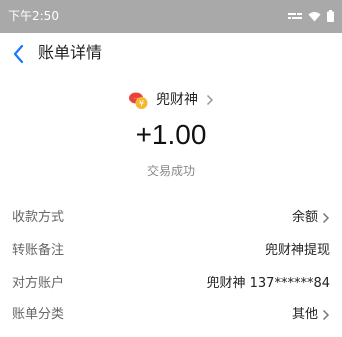  What do you see at coordinates (171, 16) in the screenshot?
I see `status-bar: 下午2:50` at bounding box center [171, 16].